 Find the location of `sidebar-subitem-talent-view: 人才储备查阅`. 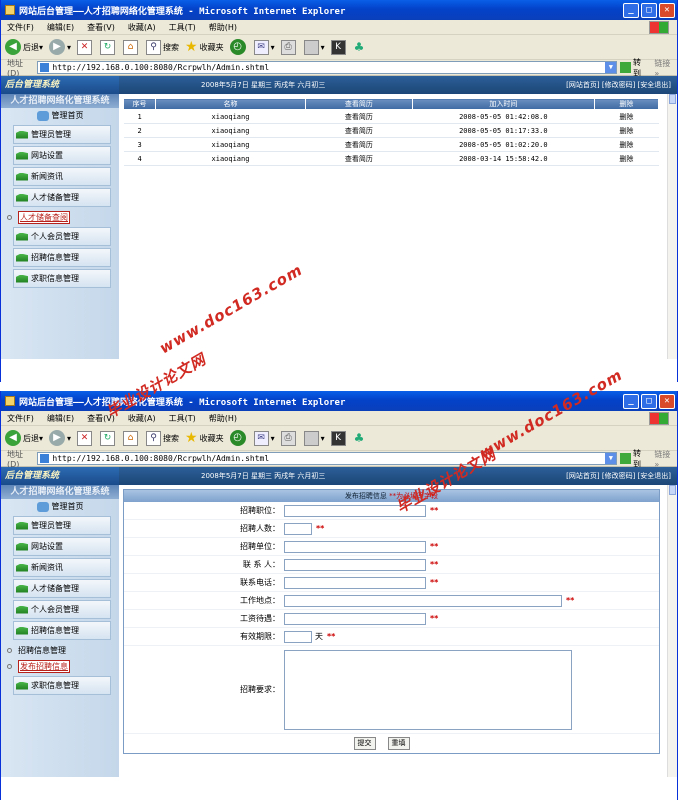

sidebar-subitem-talent-view: 人才储备查阅 is located at coordinates (60, 217).